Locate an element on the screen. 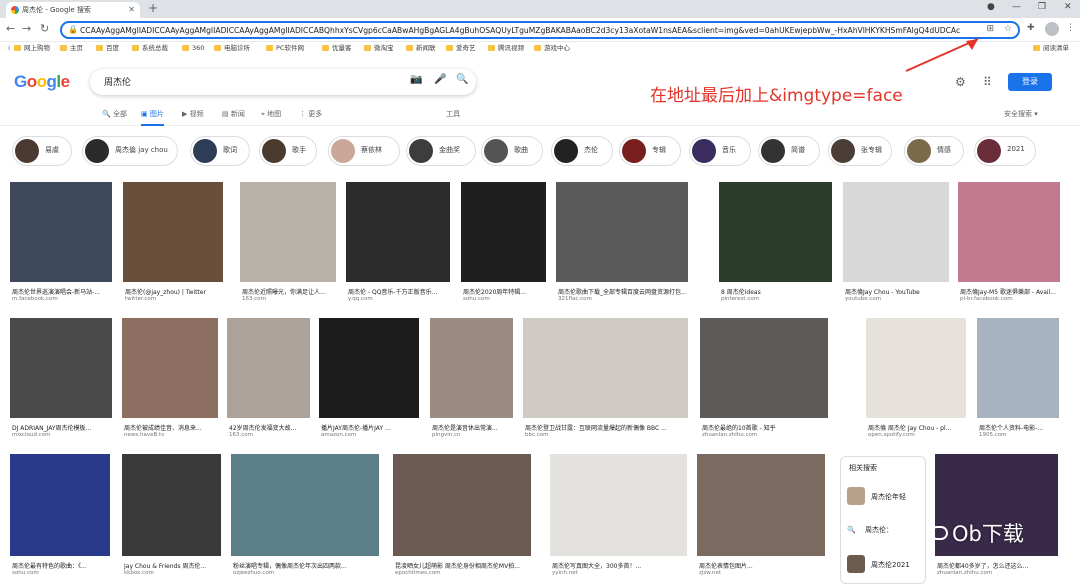  bookmark-item: 爱奇艺 is located at coordinates (461, 48).